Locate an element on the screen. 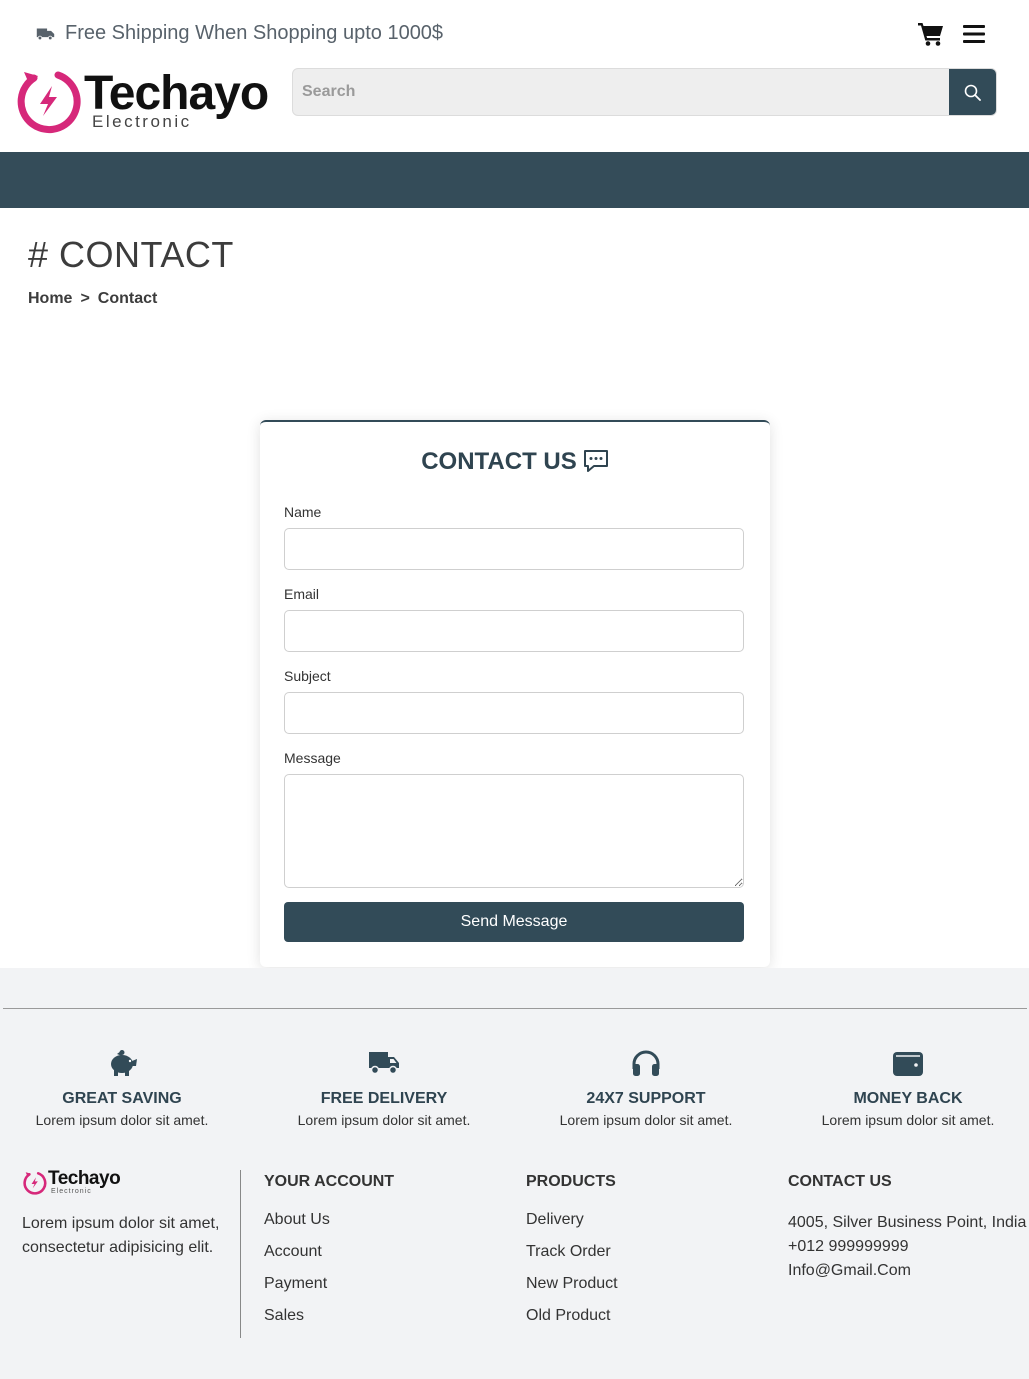  cart-icon is located at coordinates (930, 34).